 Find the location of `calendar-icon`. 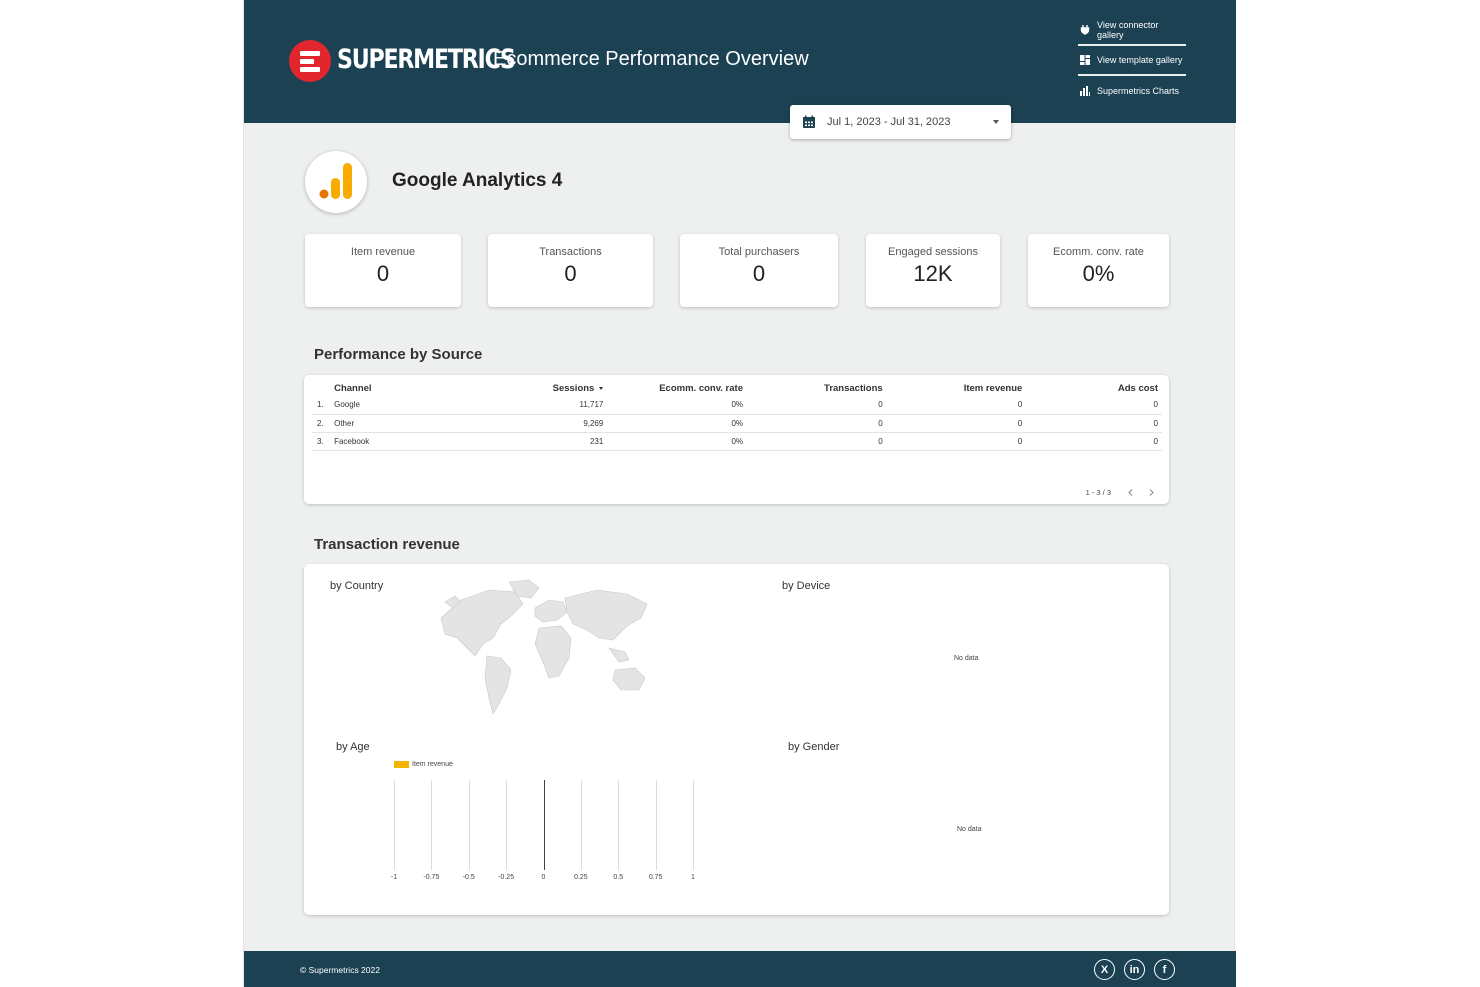

calendar-icon is located at coordinates (809, 121).